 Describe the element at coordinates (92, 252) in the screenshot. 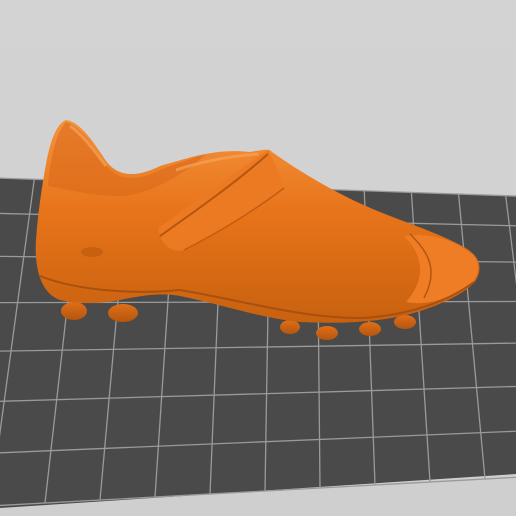

I see `heel-logo-bump` at that location.